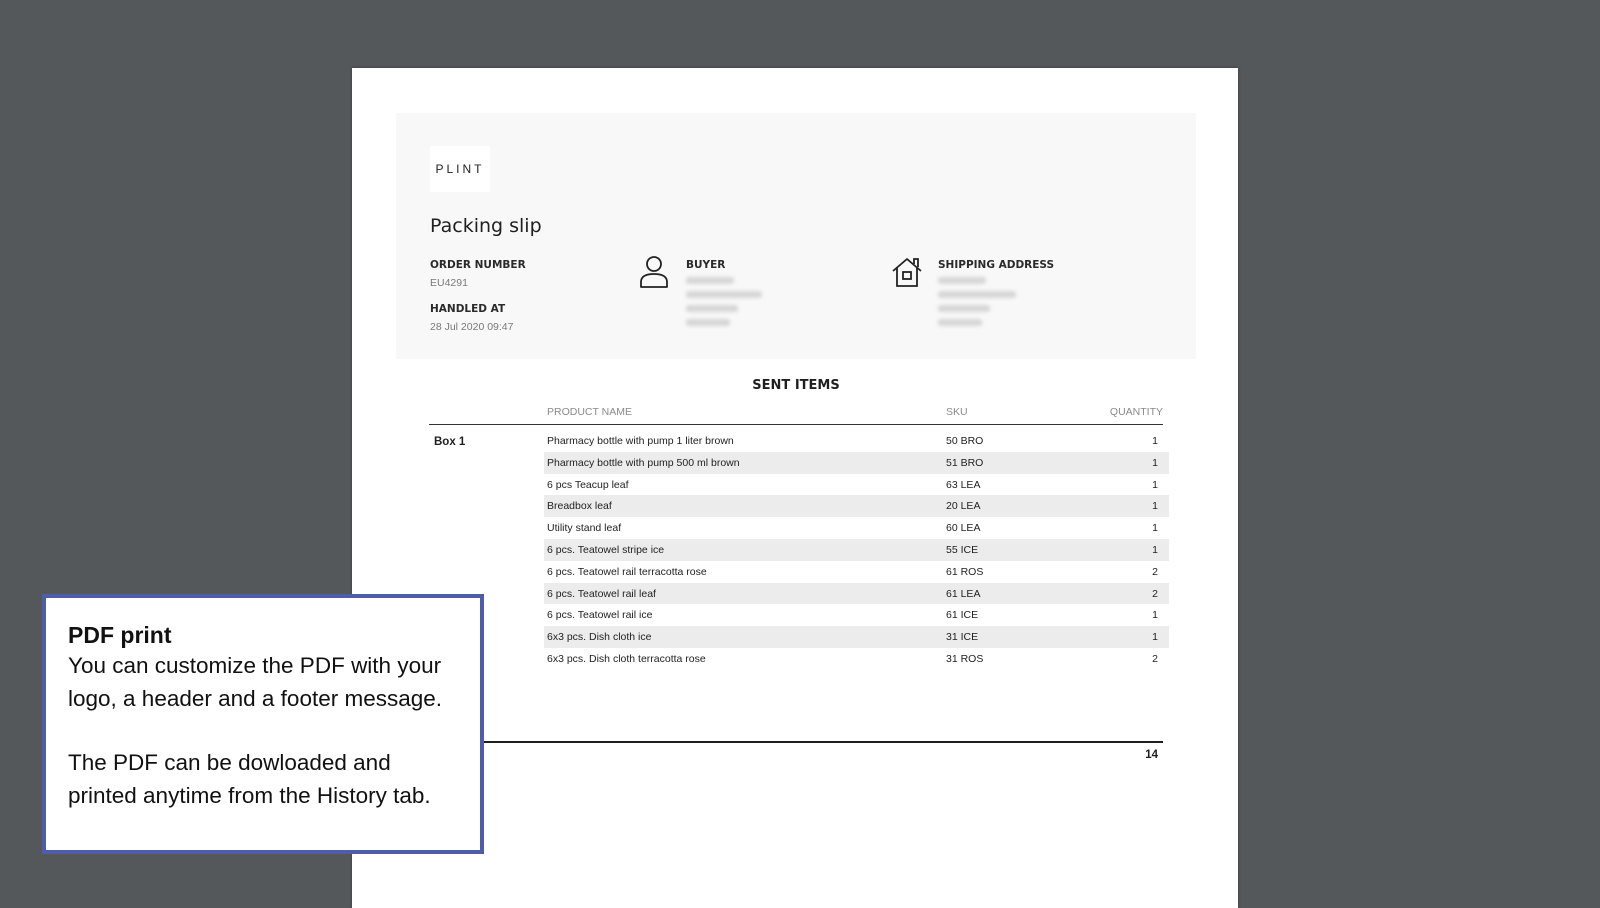 The height and width of the screenshot is (908, 1600). Describe the element at coordinates (579, 506) in the screenshot. I see `product-name-cell: Breadbox leaf` at that location.